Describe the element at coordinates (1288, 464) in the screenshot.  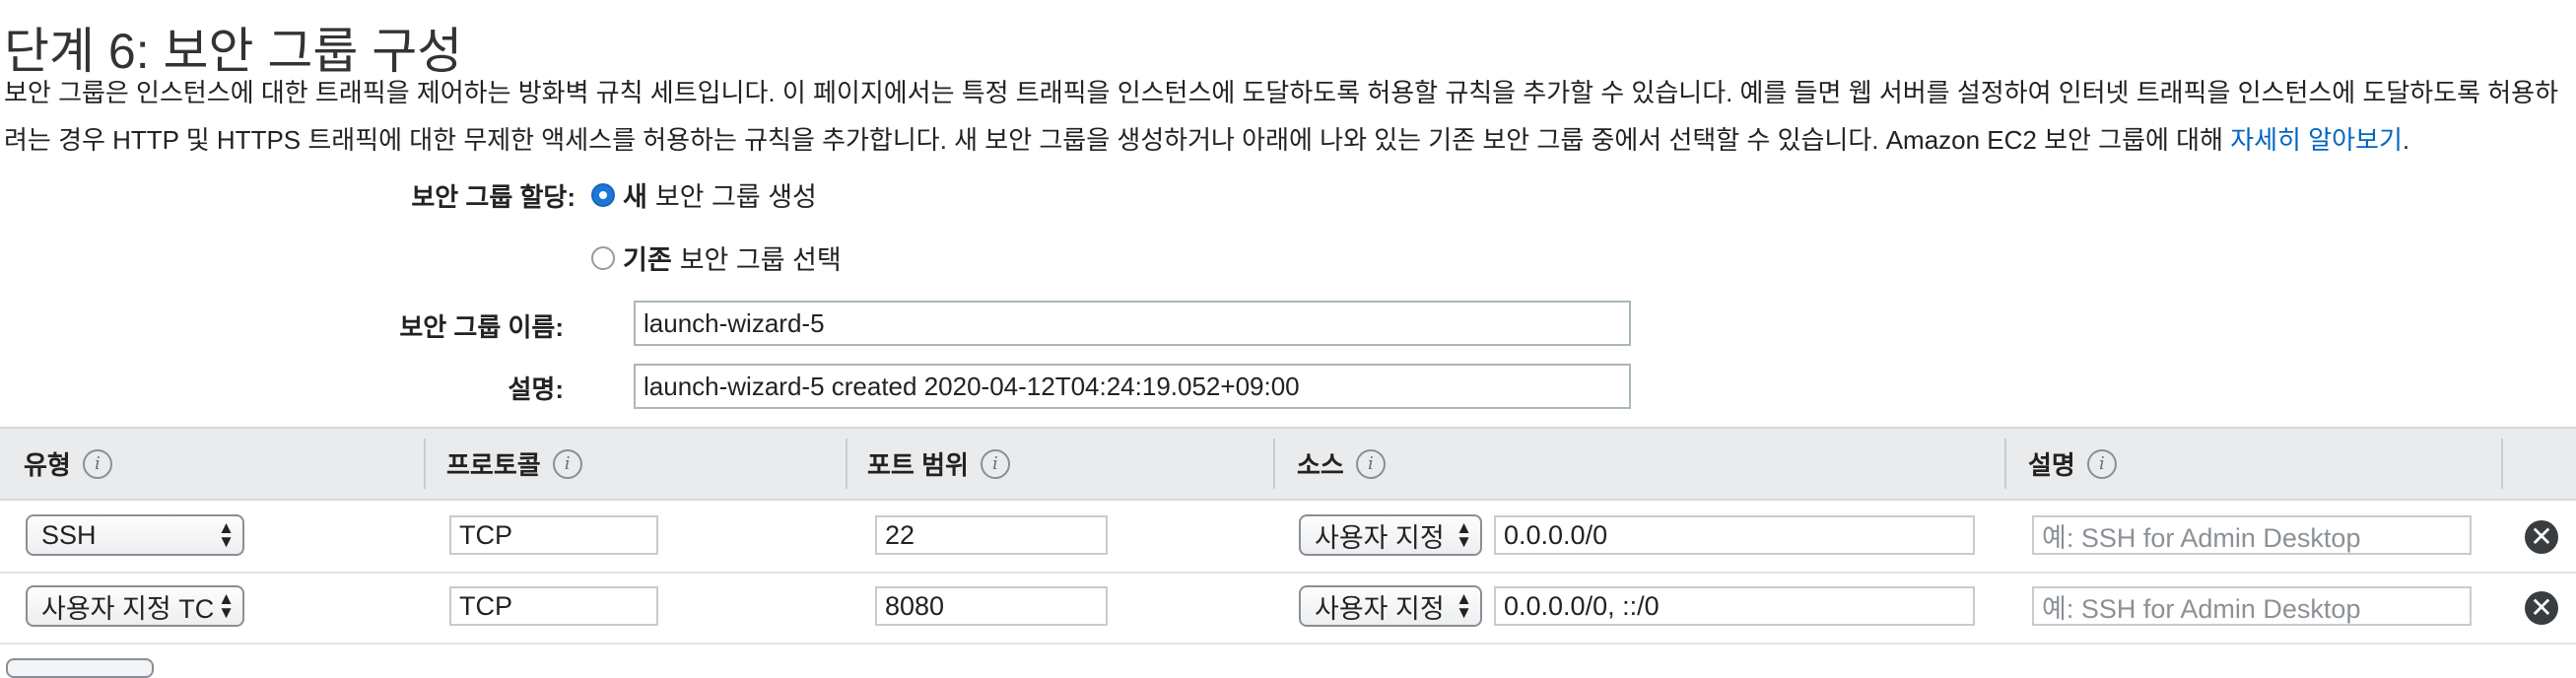
I see `rules-table-header: 유형 i 프로토콜 i 포트 범위 i 소스 i 설명 i` at that location.